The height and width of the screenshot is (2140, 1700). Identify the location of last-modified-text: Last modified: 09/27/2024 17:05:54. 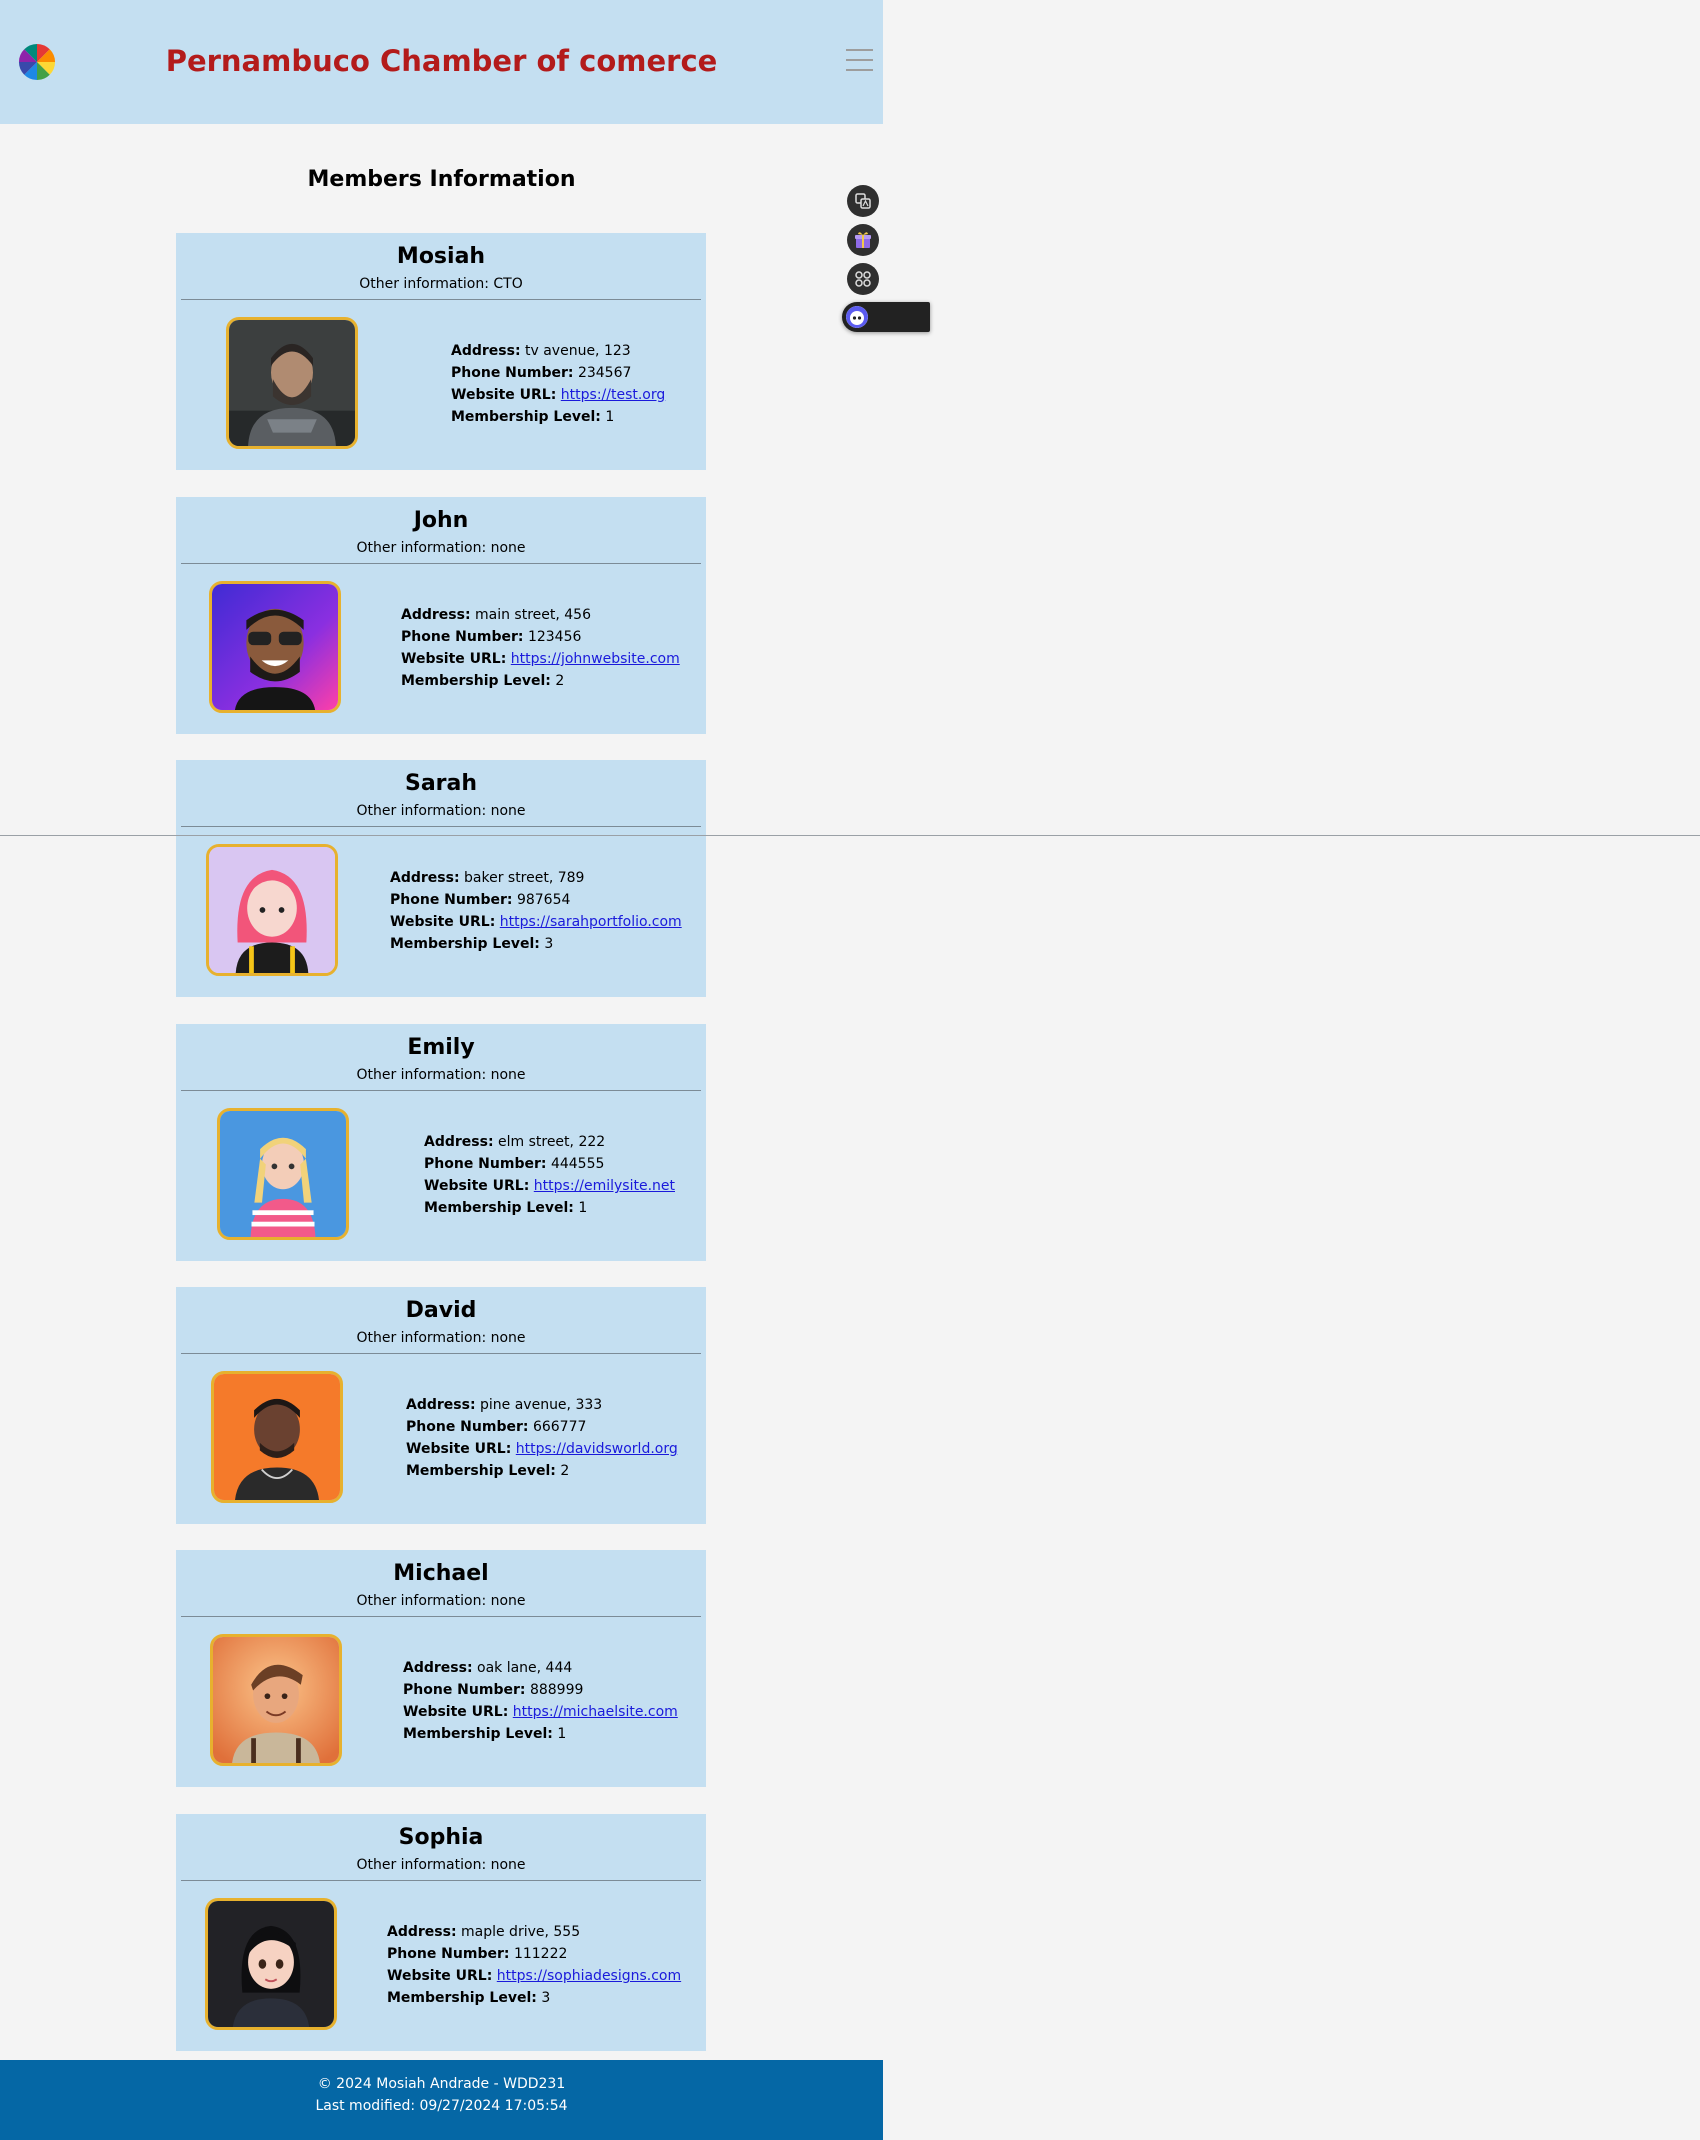
(441, 2106).